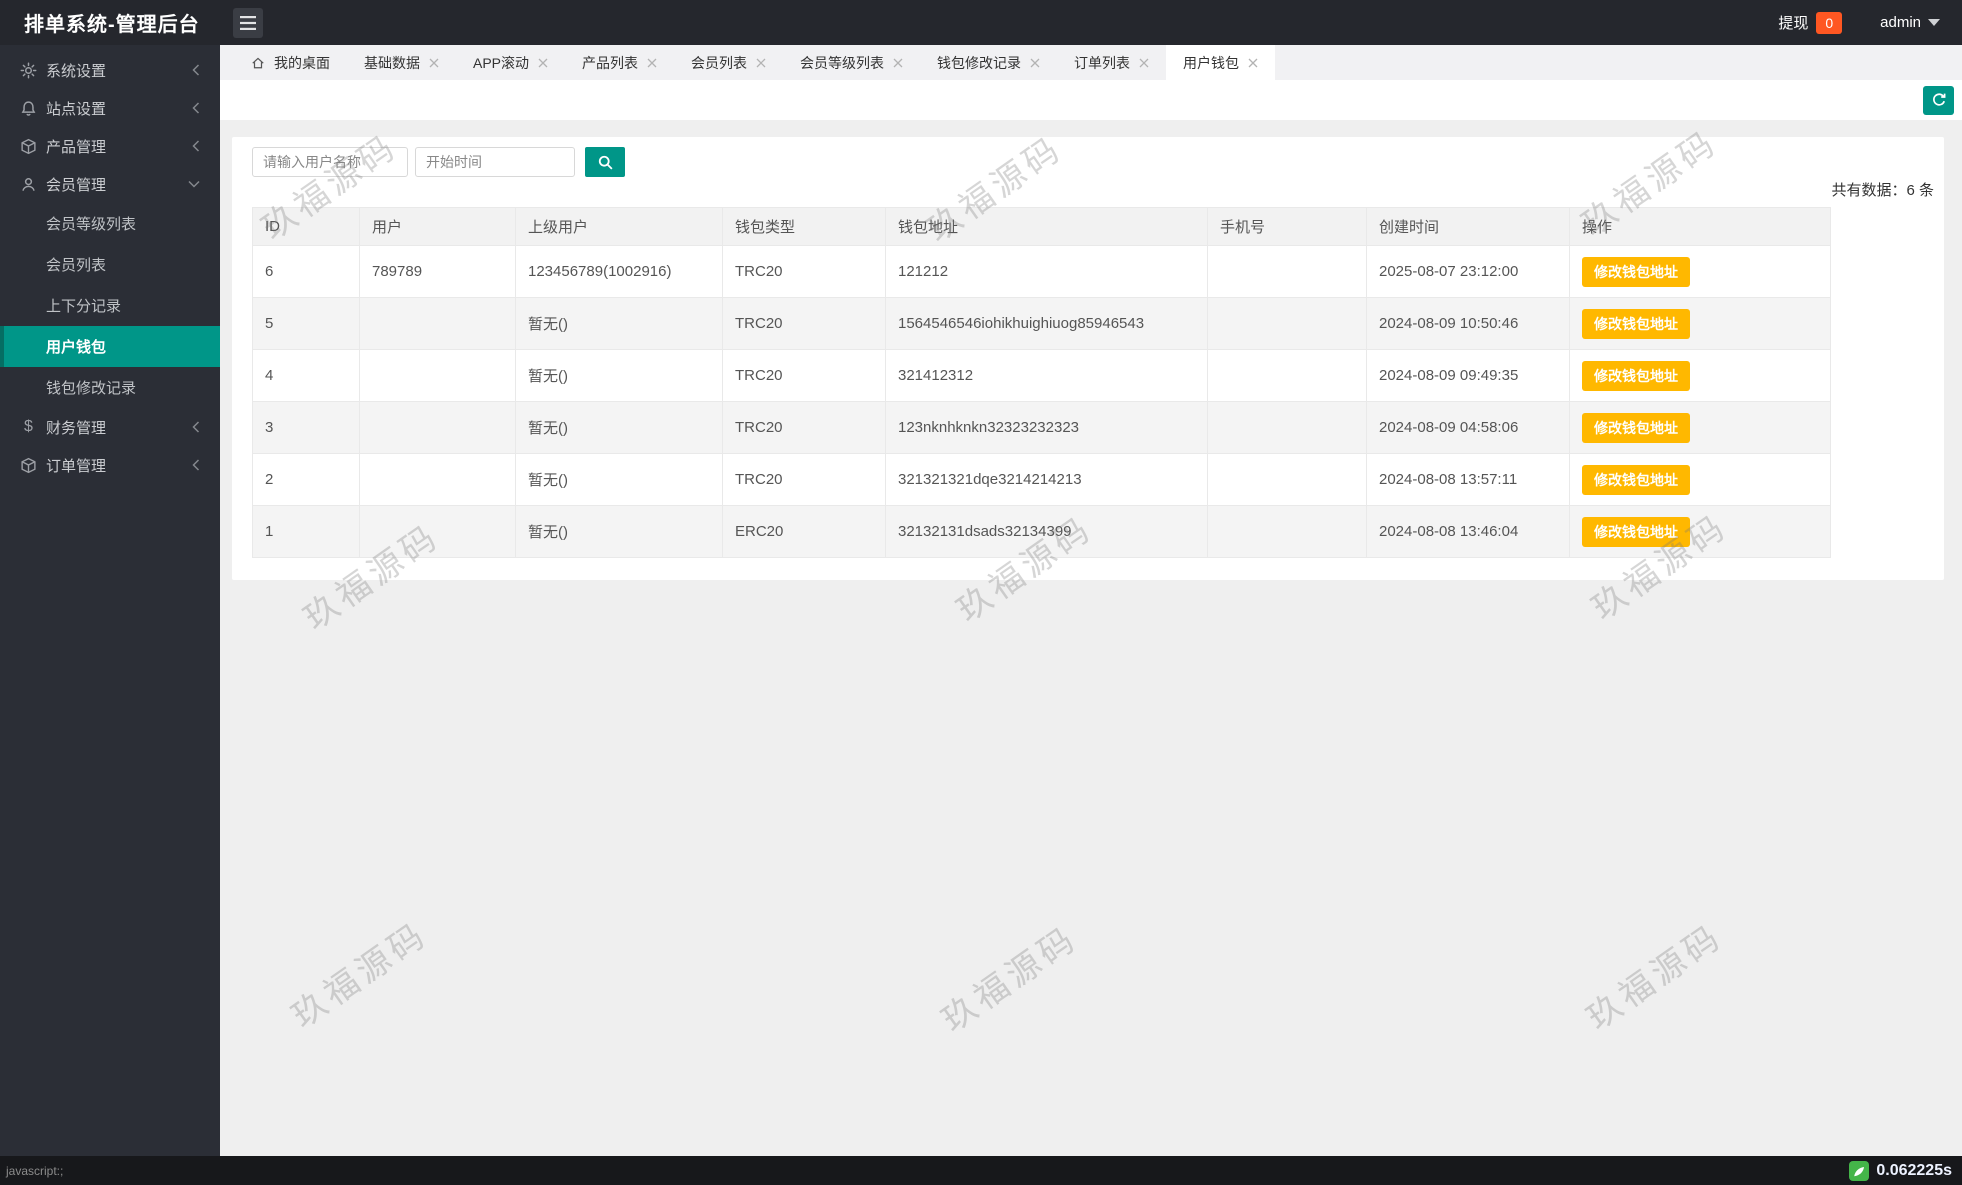  What do you see at coordinates (1882, 190) in the screenshot?
I see `total-count-text: 共有数据：6 条` at bounding box center [1882, 190].